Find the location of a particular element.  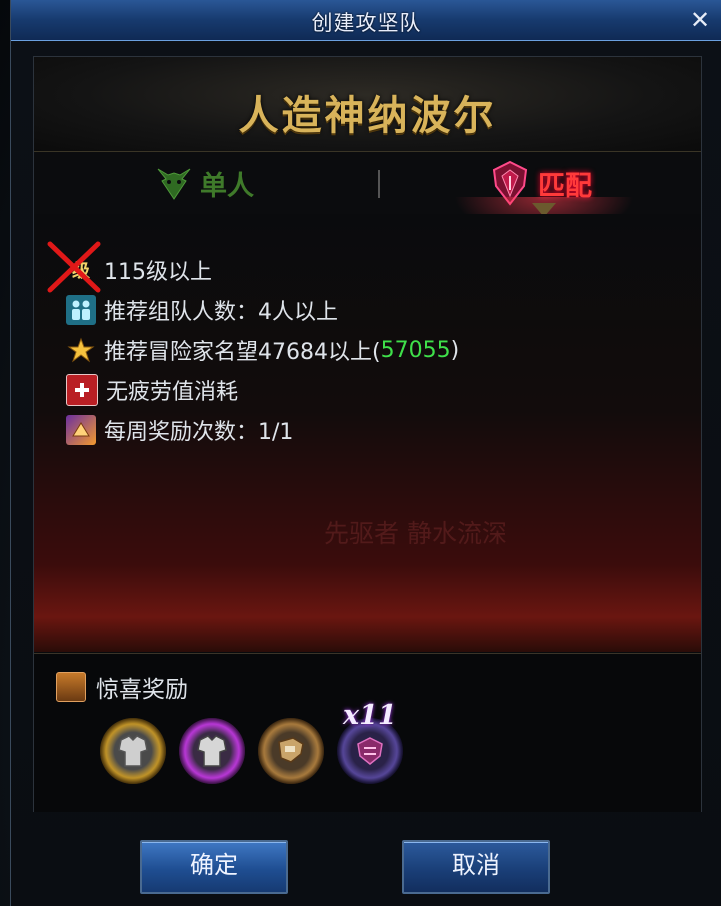

background-text: 先驱者 静水流深 is located at coordinates (415, 533).